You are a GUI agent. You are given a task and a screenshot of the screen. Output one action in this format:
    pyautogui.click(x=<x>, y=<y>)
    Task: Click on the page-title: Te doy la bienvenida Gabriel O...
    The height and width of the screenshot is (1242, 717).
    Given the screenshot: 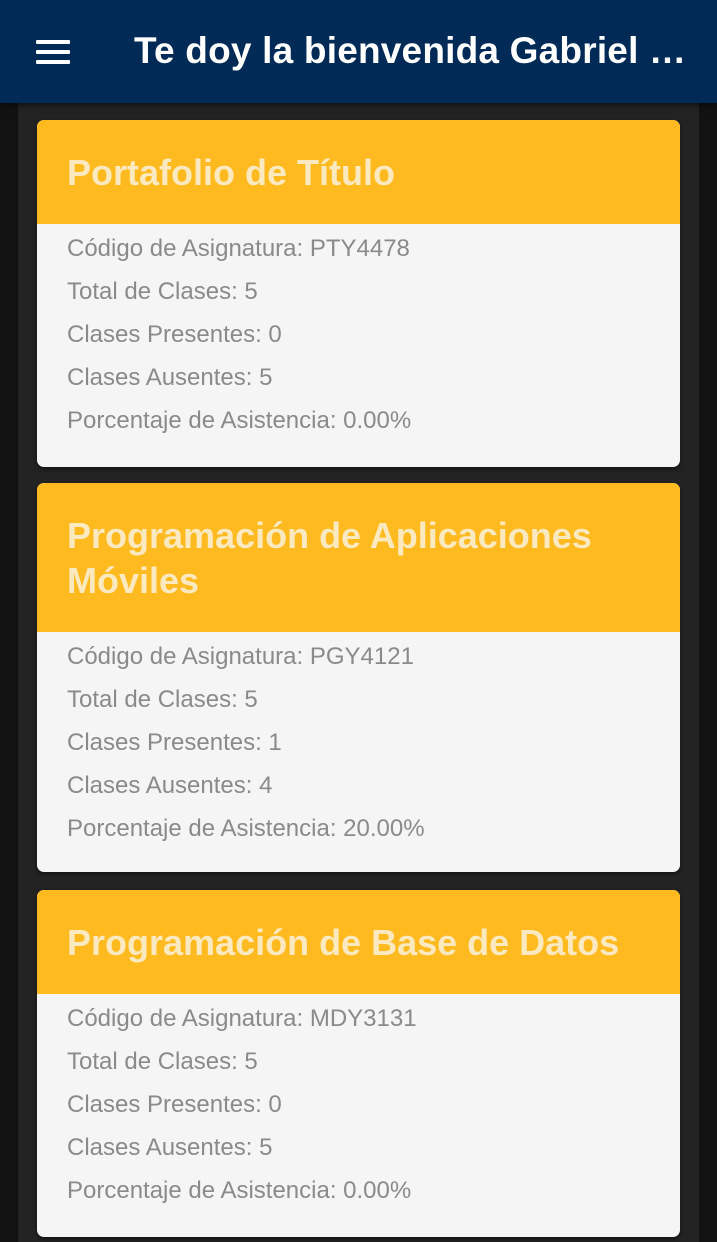 What is the action you would take?
    pyautogui.click(x=414, y=50)
    